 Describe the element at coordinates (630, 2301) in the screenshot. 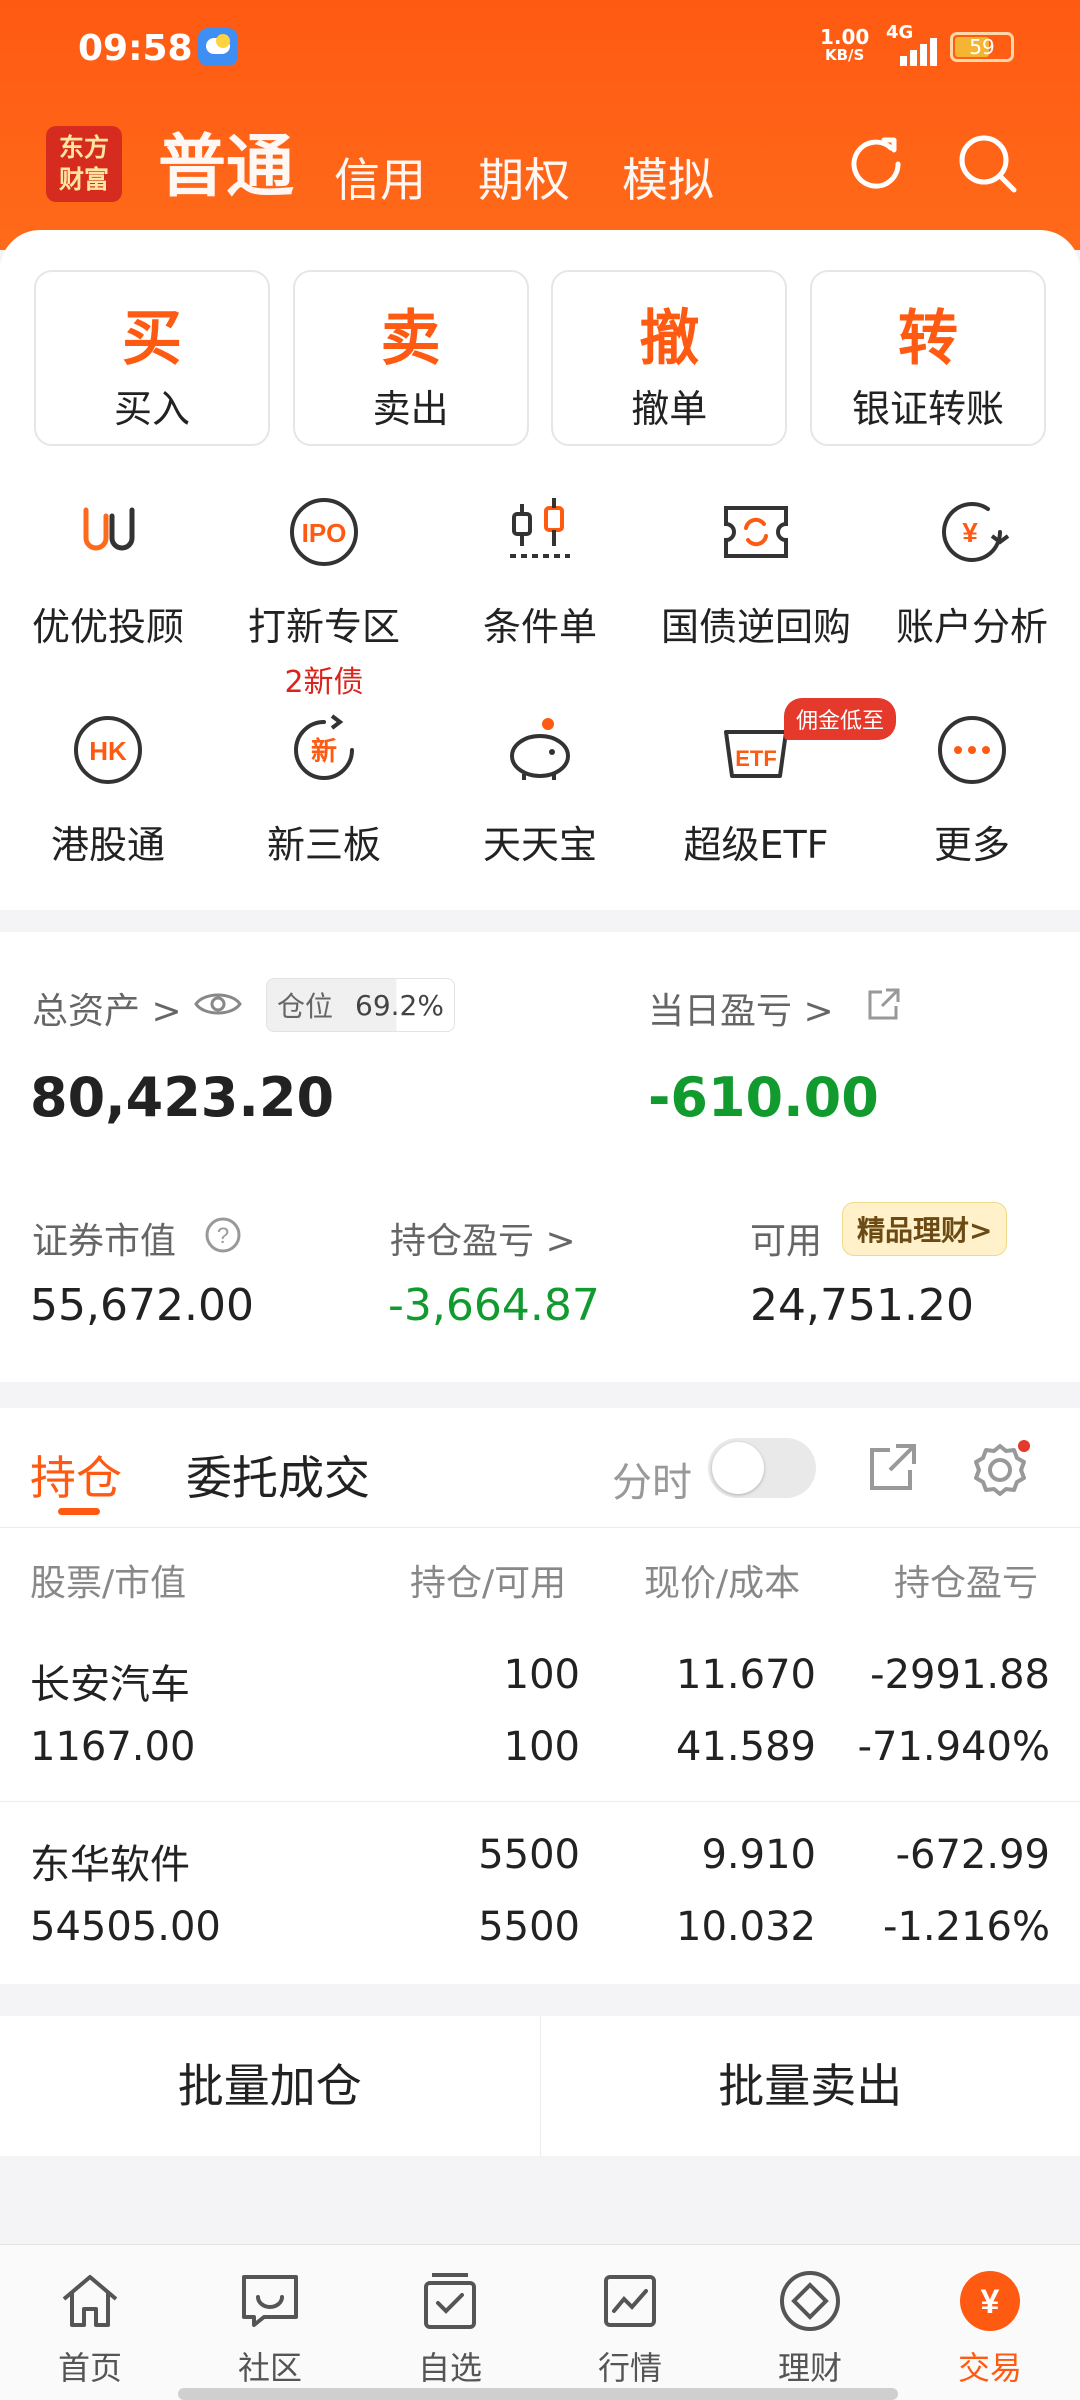

I see `market-icon` at that location.